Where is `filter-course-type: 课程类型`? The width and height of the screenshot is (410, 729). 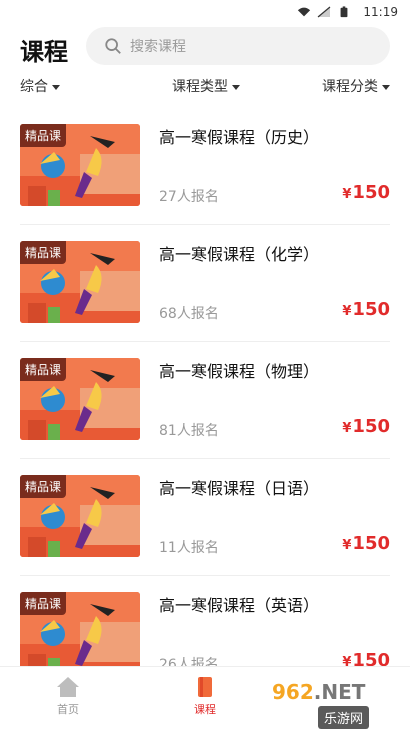
filter-course-type: 课程类型 is located at coordinates (206, 86).